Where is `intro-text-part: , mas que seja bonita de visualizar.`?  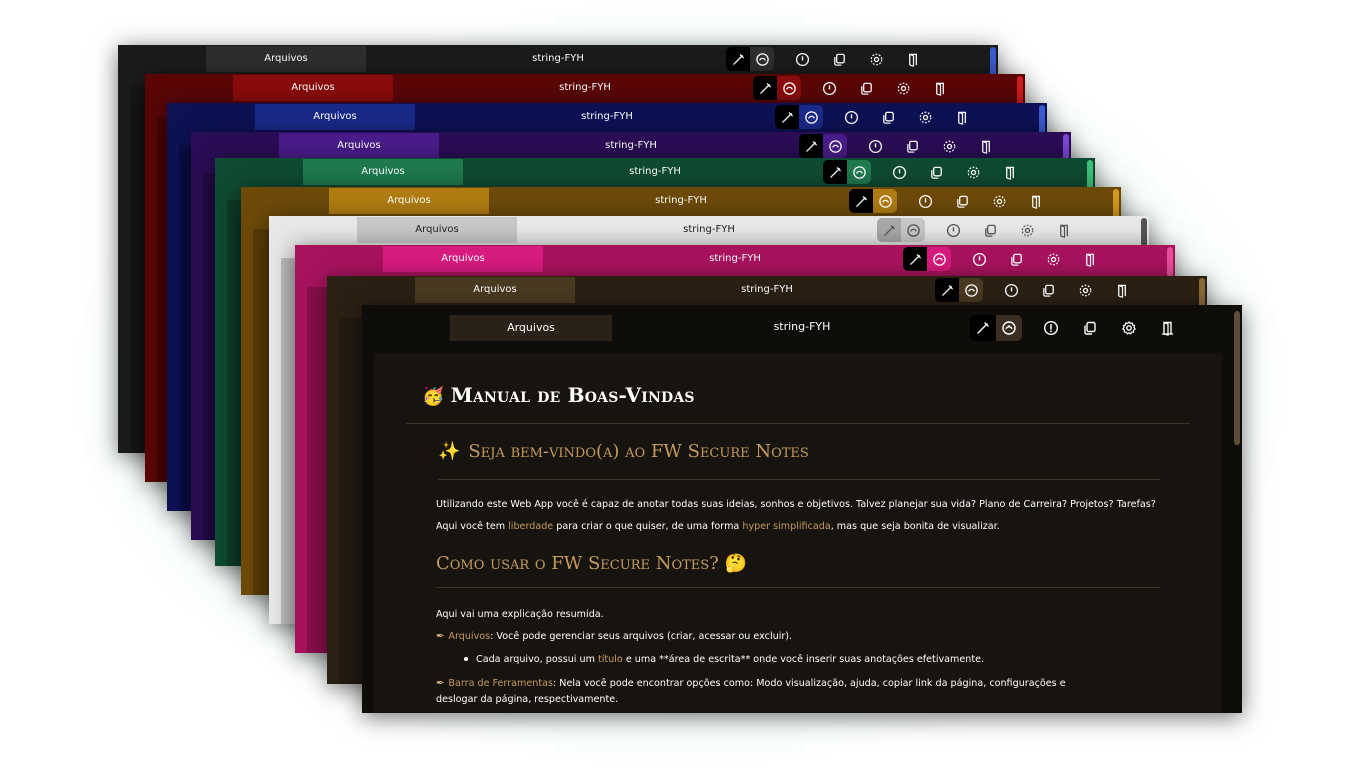 intro-text-part: , mas que seja bonita de visualizar. is located at coordinates (915, 526).